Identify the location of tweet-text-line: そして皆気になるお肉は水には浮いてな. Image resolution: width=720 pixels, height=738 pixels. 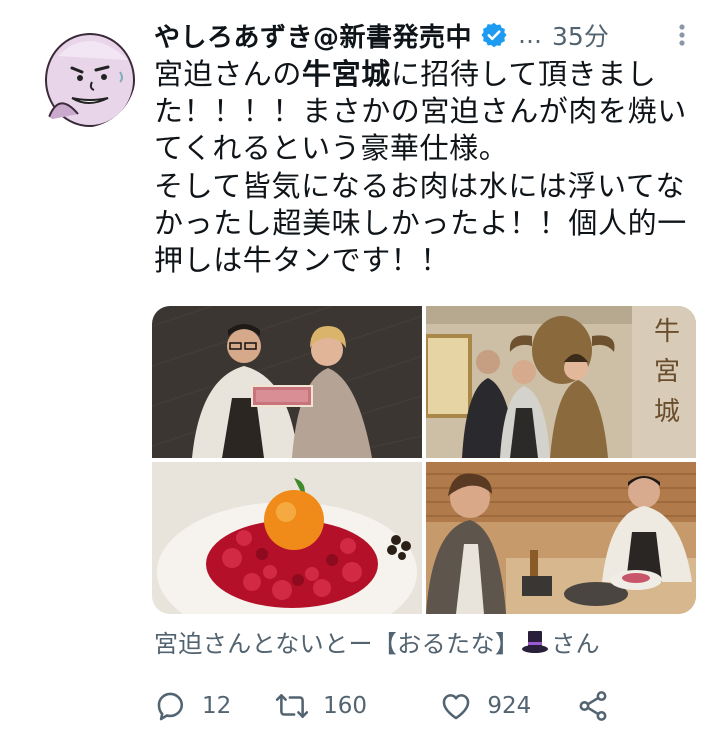
(420, 185).